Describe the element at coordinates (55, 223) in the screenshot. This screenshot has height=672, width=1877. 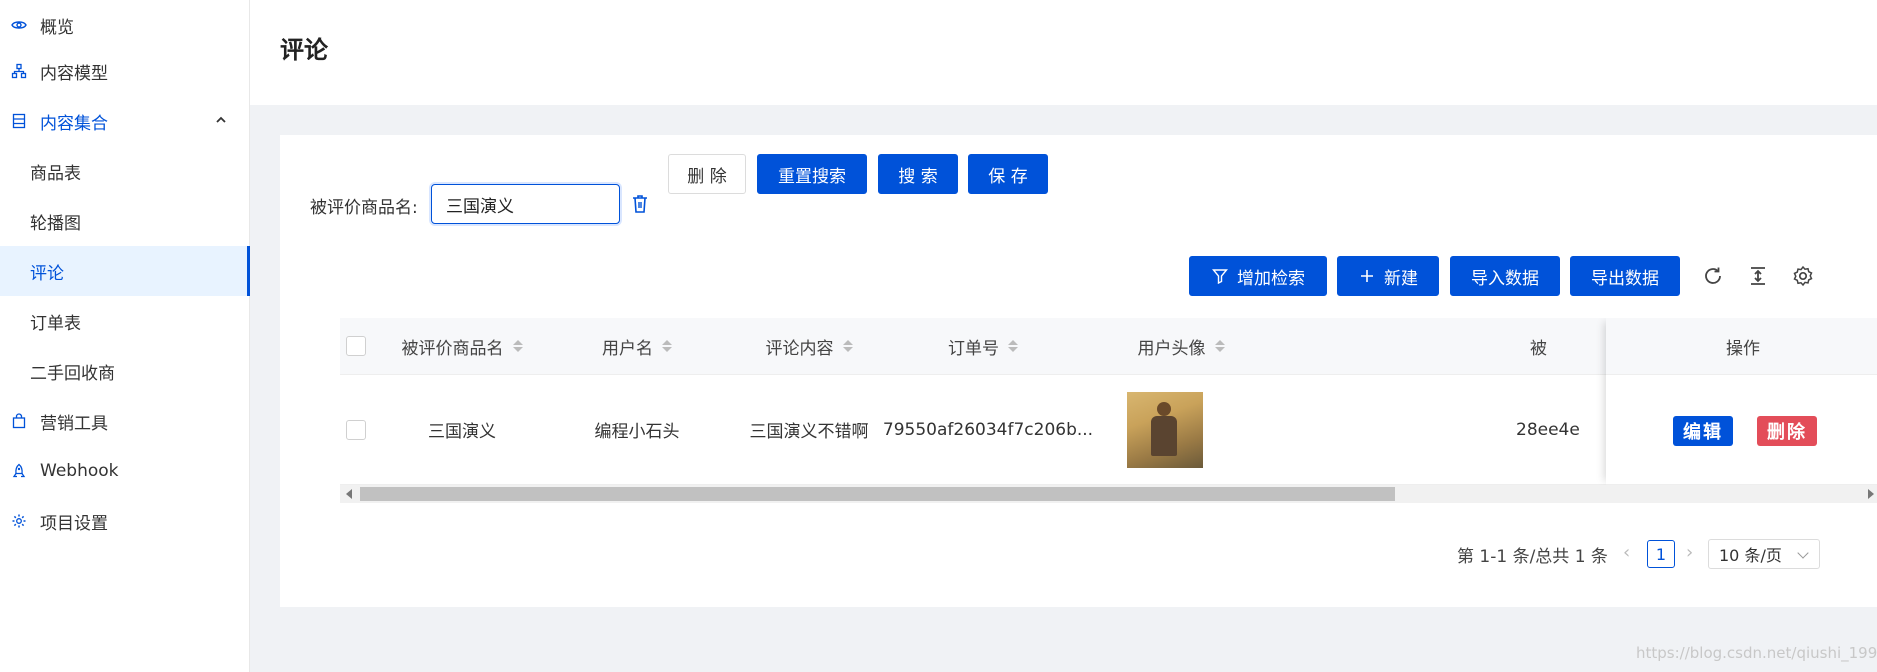
I see `sidebar-item-label: 轮播图` at that location.